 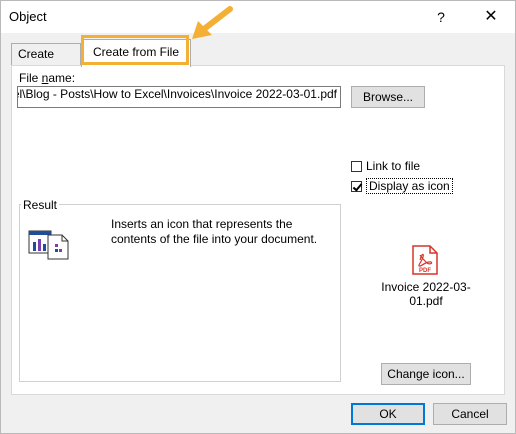 I want to click on cancel-button: Cancel, so click(x=470, y=414).